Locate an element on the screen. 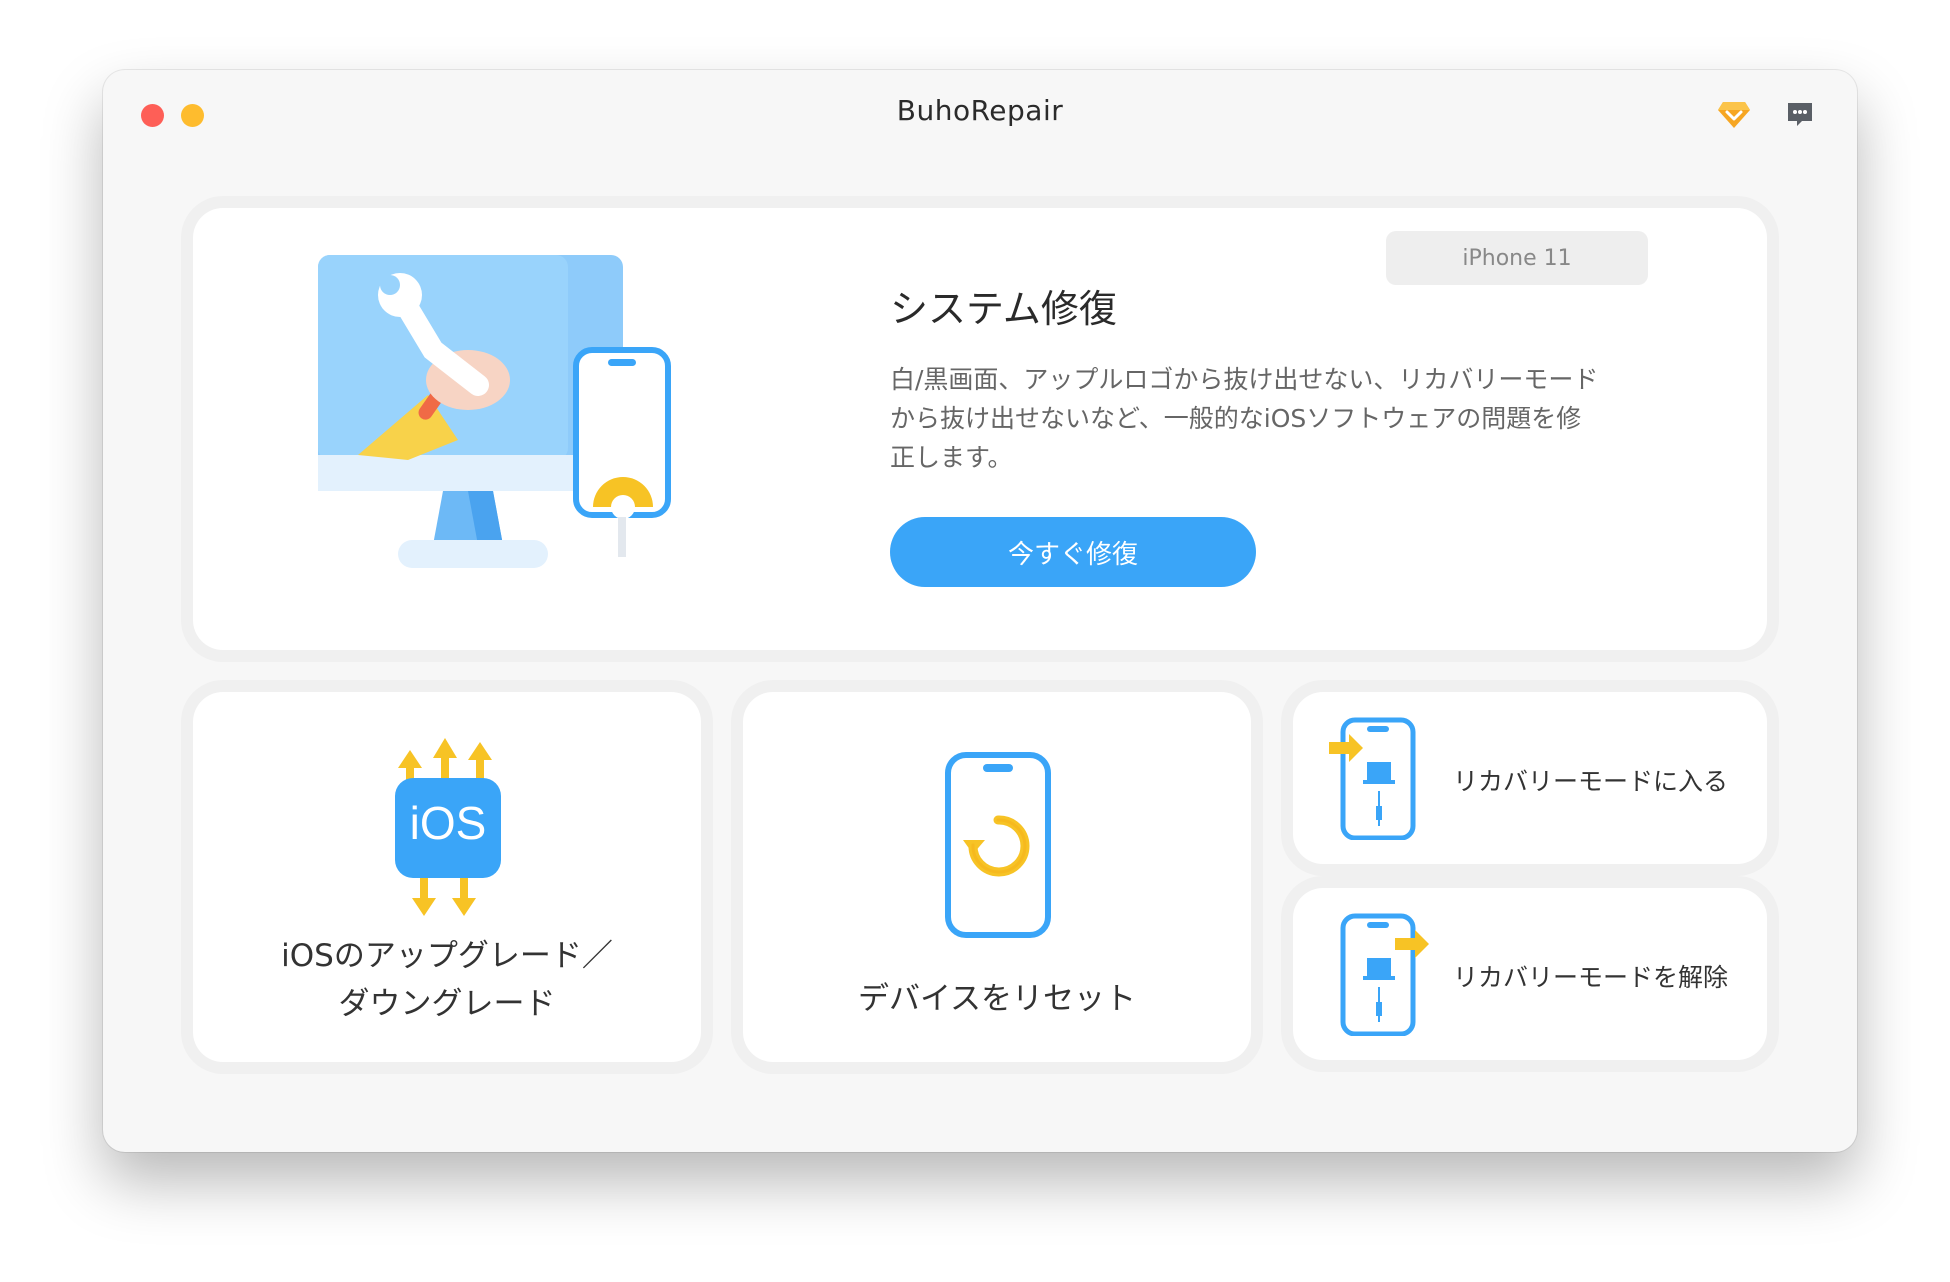 The height and width of the screenshot is (1282, 1950). ios-upgrade-label-line1: iOSのアップグレード／ is located at coordinates (447, 956).